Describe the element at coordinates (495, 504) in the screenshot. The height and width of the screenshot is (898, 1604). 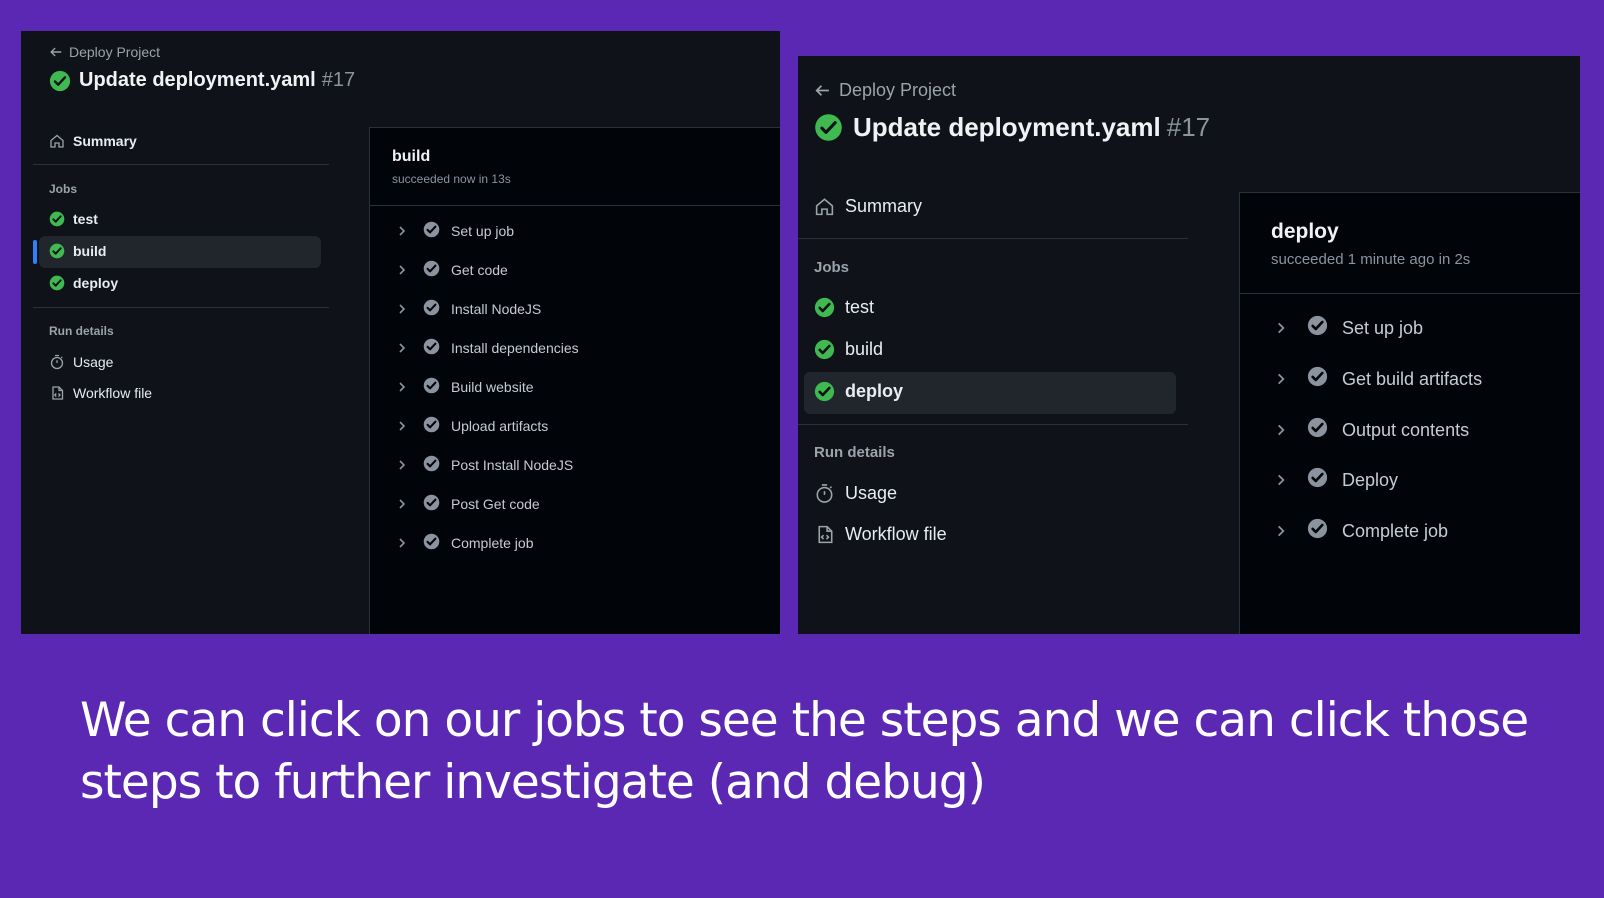
I see `step-label: Post Get code` at that location.